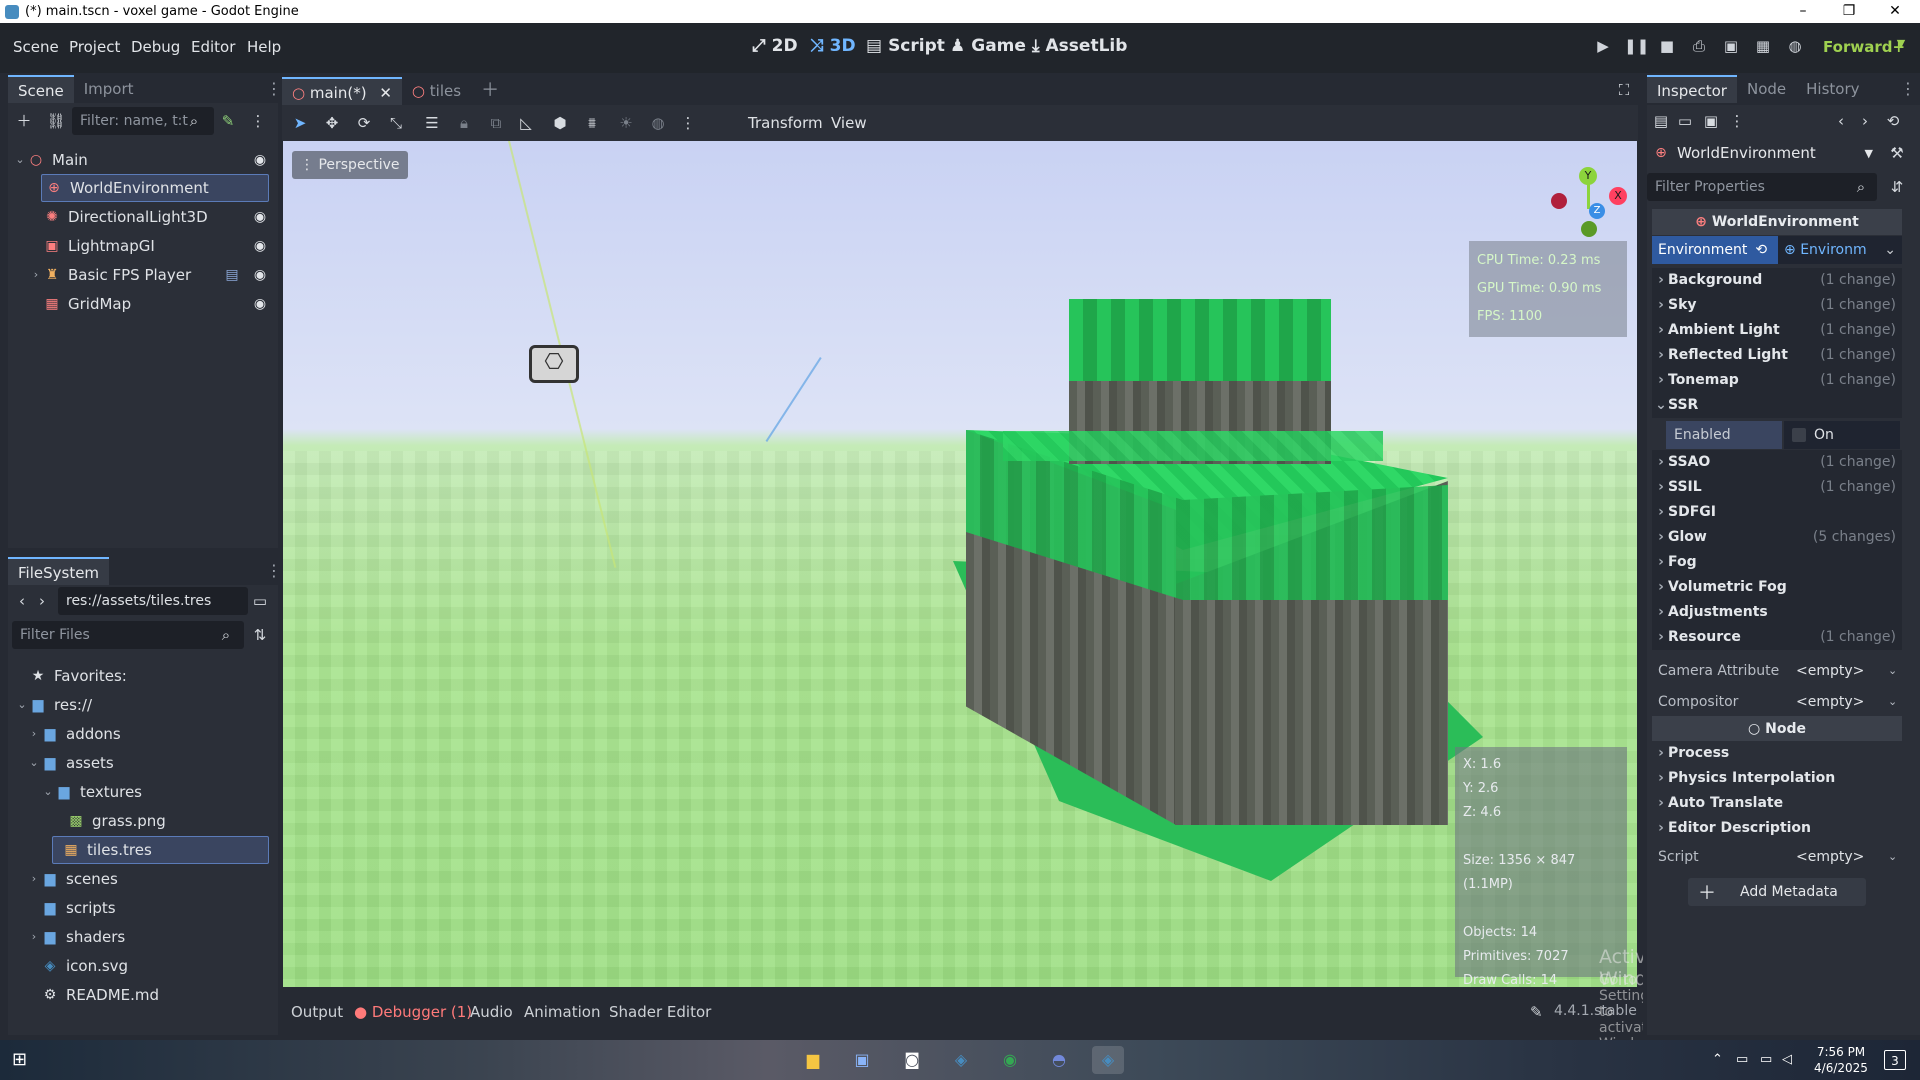  Describe the element at coordinates (1787, 1059) in the screenshot. I see `tray-volume-icon: ◁` at that location.